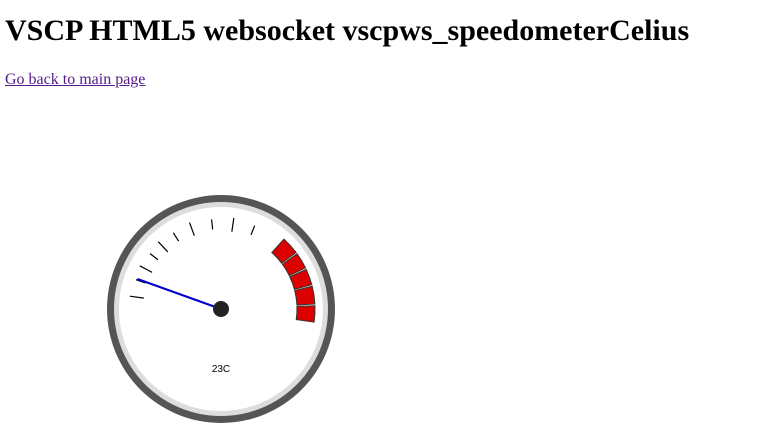  Describe the element at coordinates (75, 80) in the screenshot. I see `back-to-main-link: Go back to main page` at that location.